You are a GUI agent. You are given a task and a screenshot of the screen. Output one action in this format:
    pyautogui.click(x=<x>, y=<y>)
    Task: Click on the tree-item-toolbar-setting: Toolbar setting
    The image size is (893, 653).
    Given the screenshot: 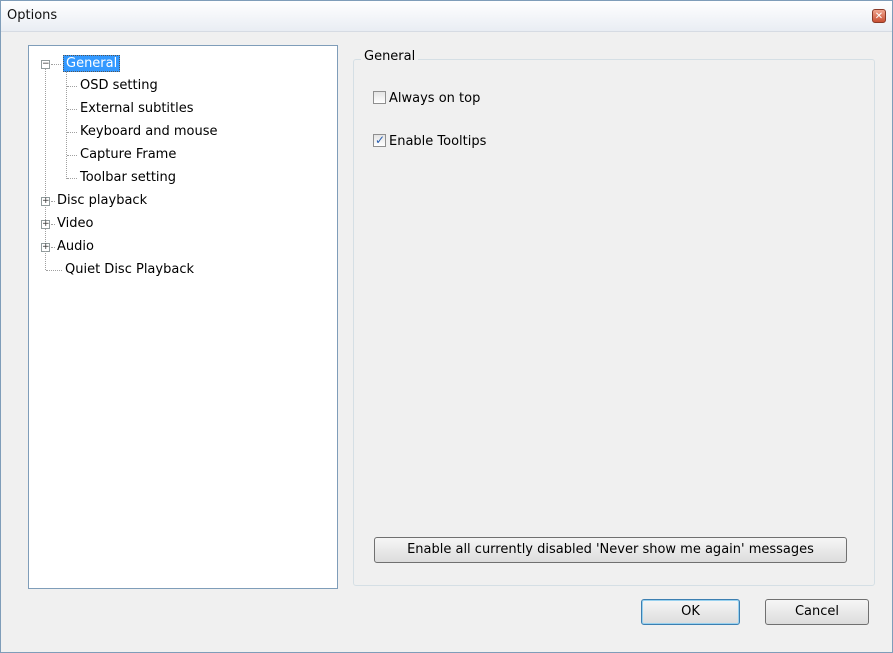 What is the action you would take?
    pyautogui.click(x=128, y=178)
    